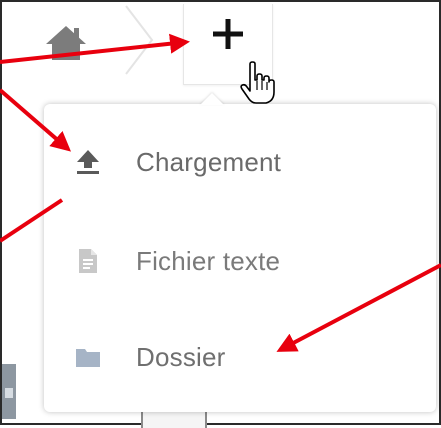 This screenshot has height=428, width=441. What do you see at coordinates (88, 261) in the screenshot?
I see `text-file-icon` at bounding box center [88, 261].